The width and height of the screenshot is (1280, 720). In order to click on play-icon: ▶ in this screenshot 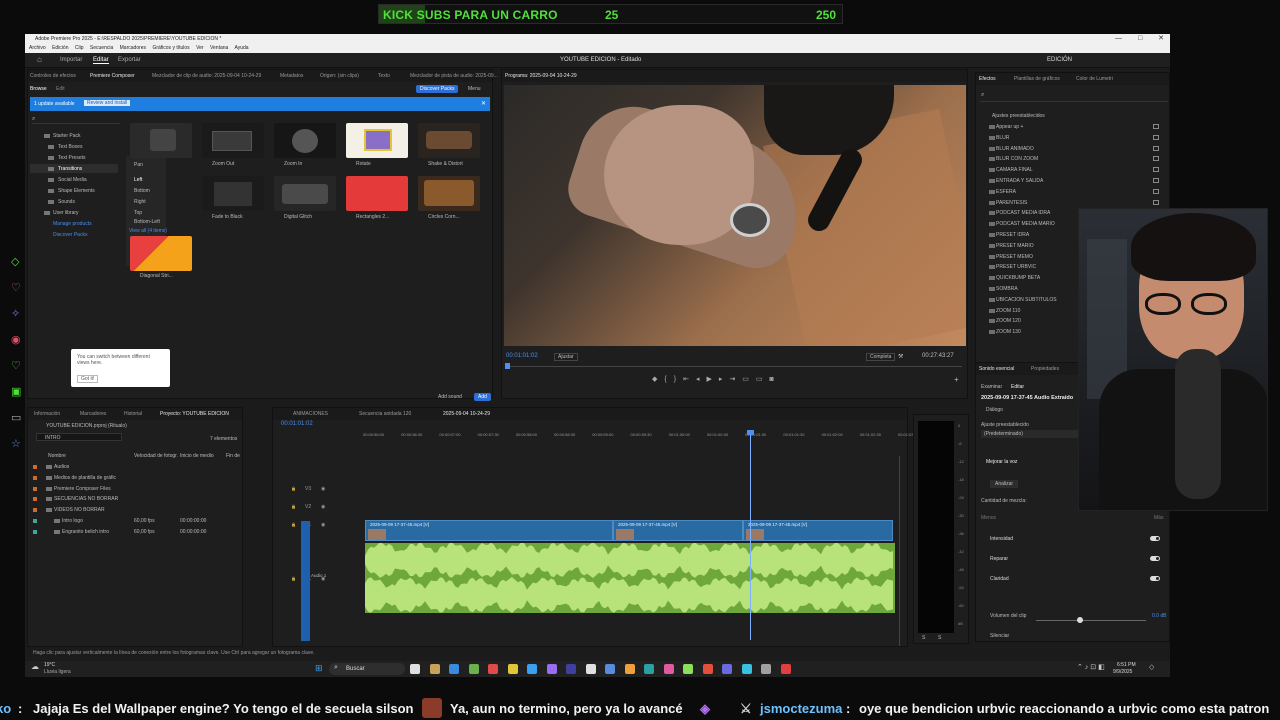, I will do `click(712, 379)`.